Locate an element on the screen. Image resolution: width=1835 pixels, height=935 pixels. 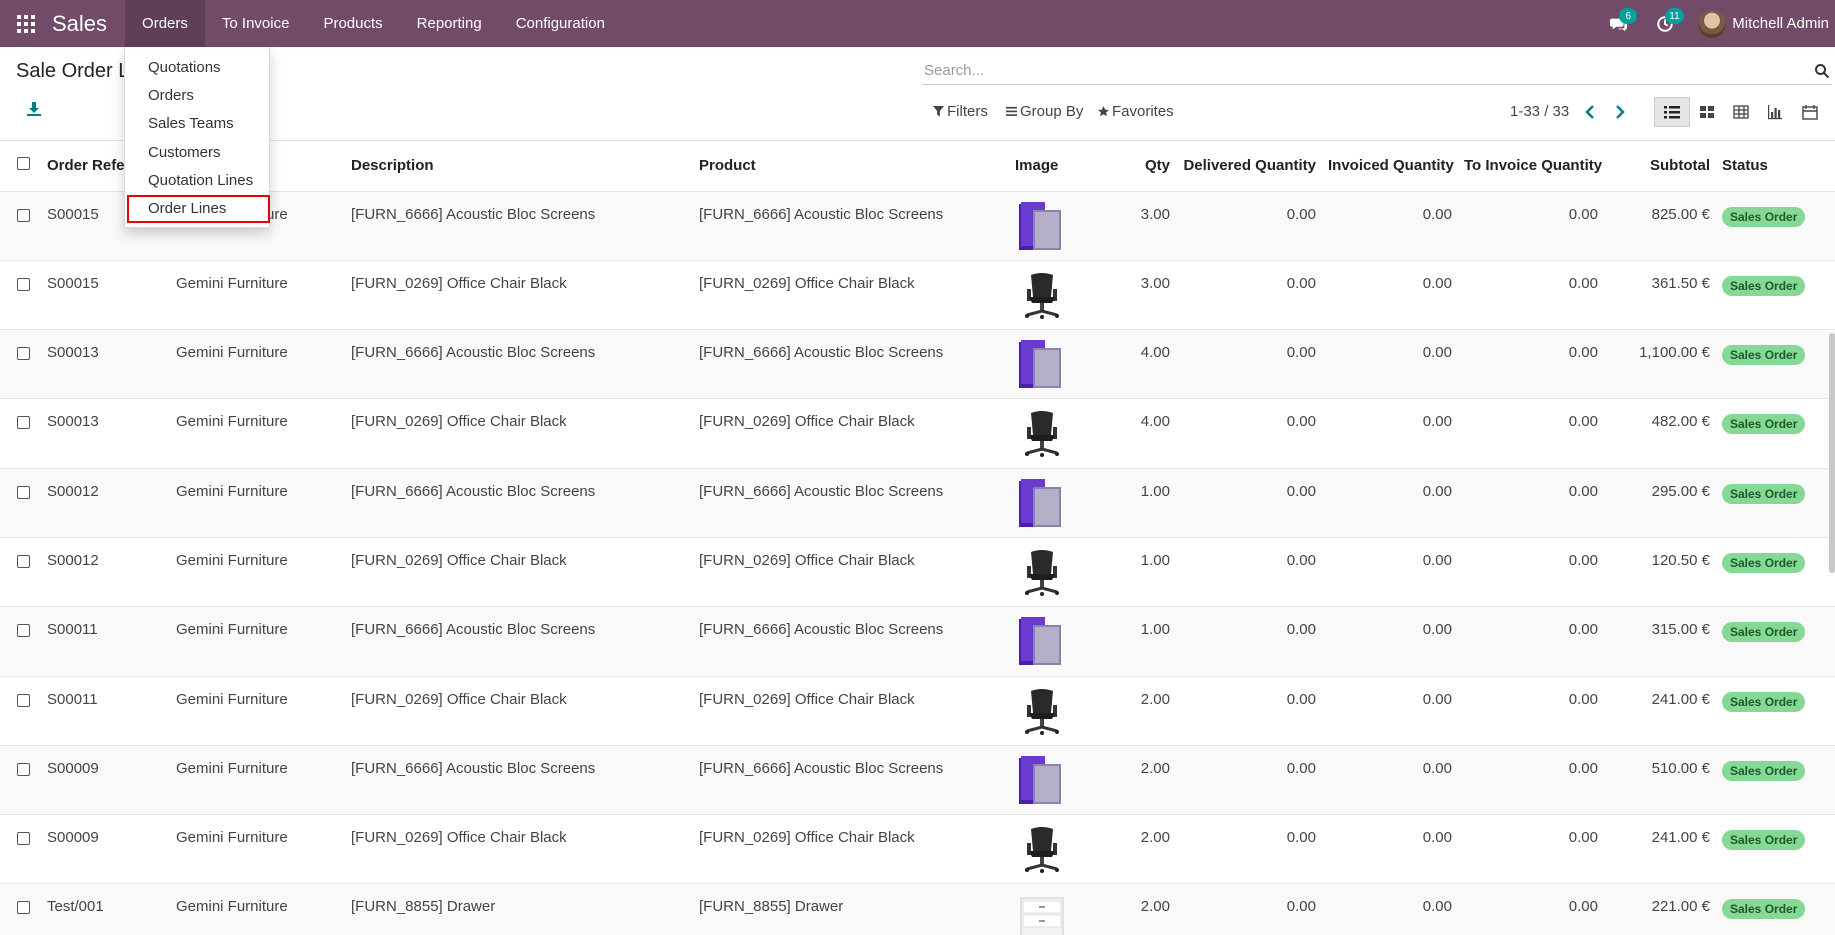
nav-item-orders: Orders is located at coordinates (165, 23).